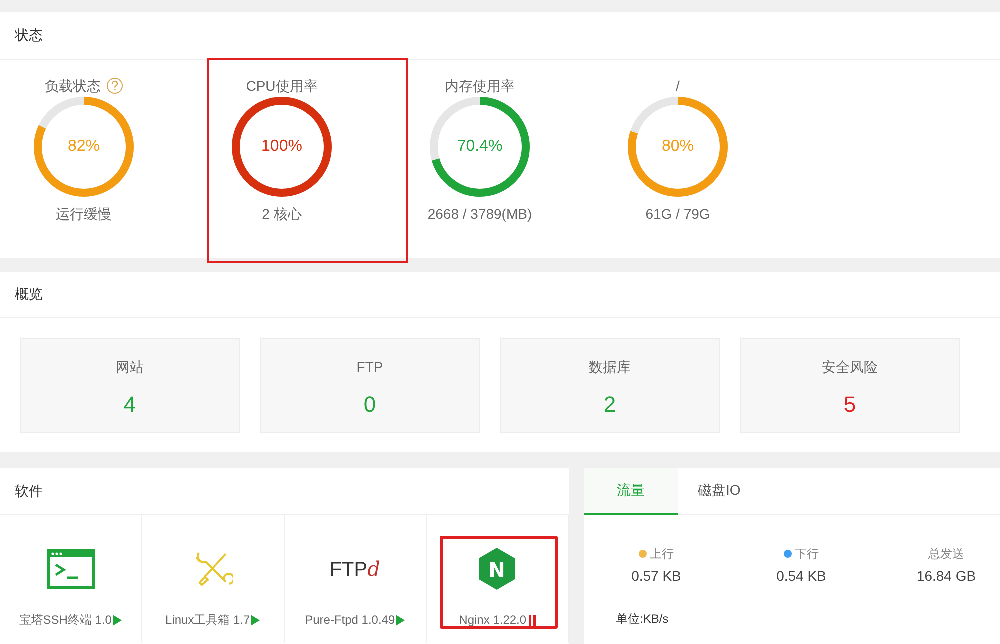 The height and width of the screenshot is (644, 1000). Describe the element at coordinates (29, 35) in the screenshot. I see `section-title: 状态` at that location.